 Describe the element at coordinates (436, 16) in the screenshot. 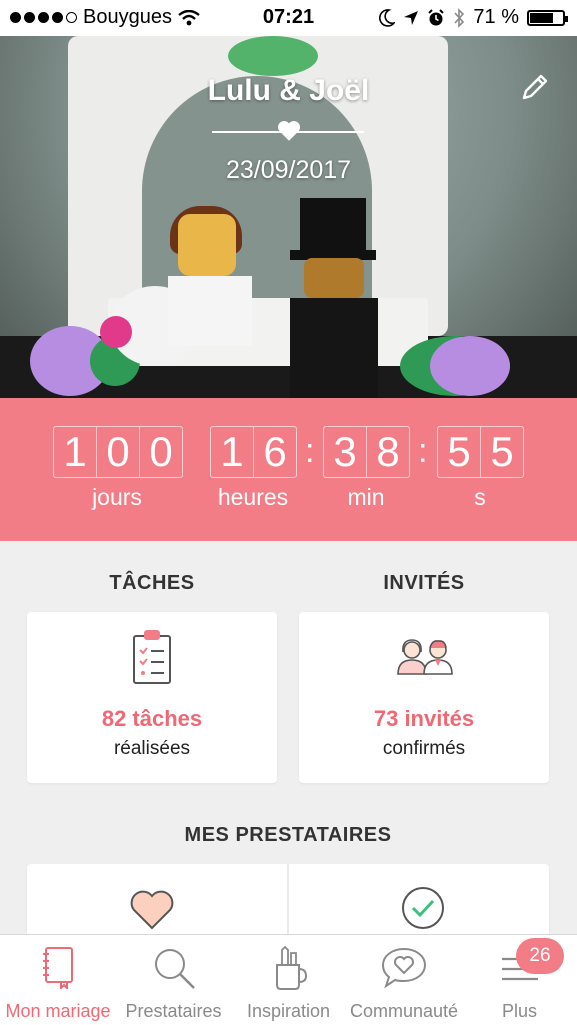

I see `alarm-icon` at that location.